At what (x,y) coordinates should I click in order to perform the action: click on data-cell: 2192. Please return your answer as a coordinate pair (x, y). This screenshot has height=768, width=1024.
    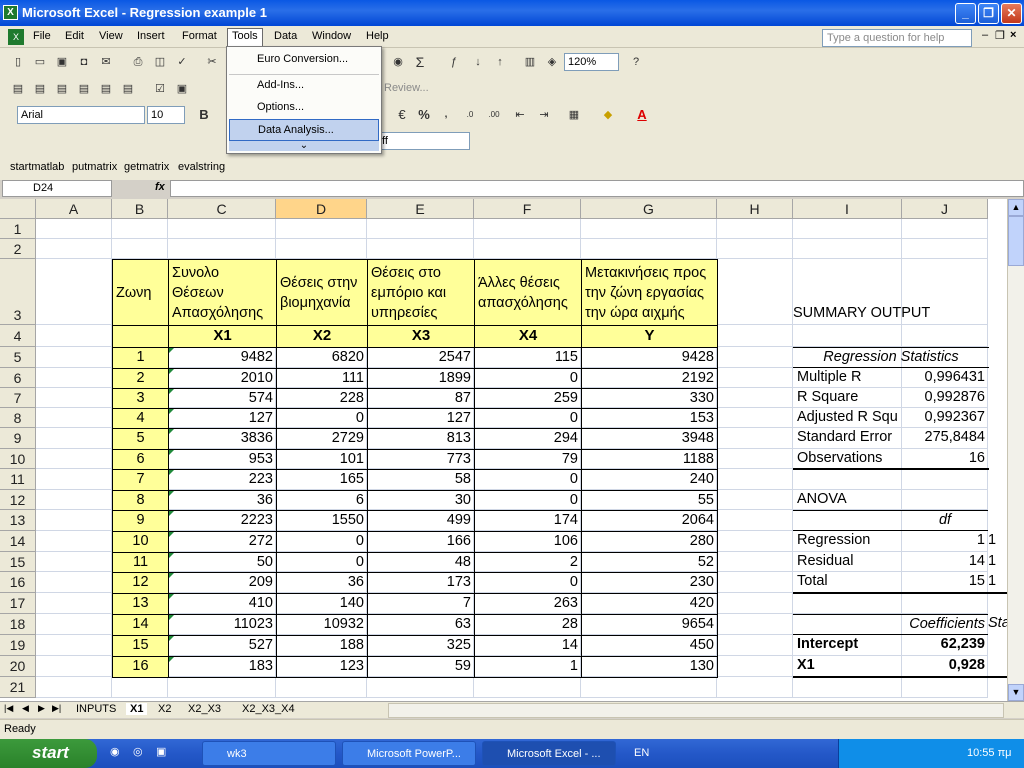
    Looking at the image, I should click on (649, 378).